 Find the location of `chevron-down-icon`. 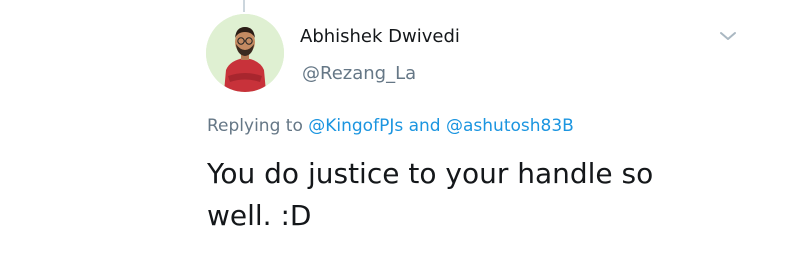

chevron-down-icon is located at coordinates (728, 36).